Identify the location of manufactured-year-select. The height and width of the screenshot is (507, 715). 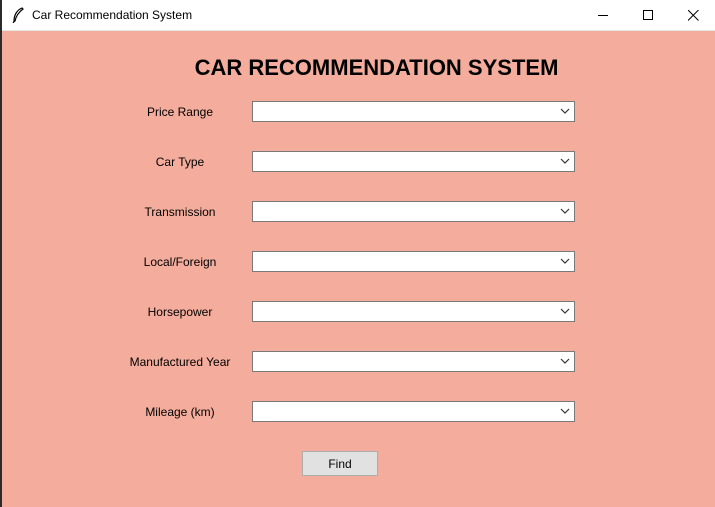
(413, 361).